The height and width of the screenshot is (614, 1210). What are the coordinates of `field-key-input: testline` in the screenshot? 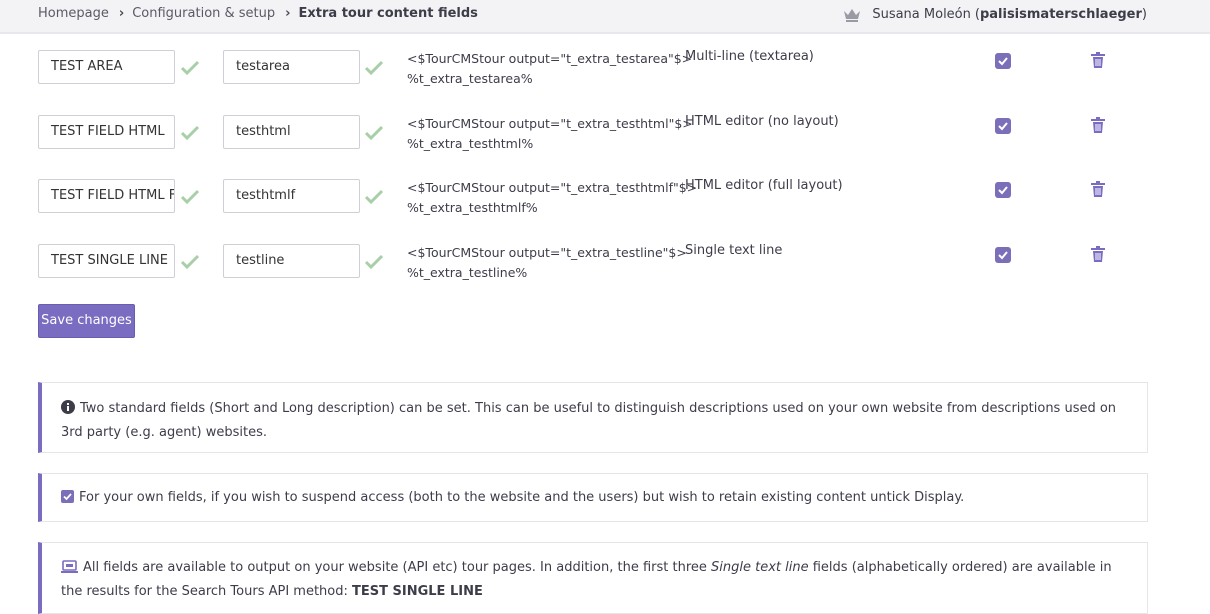 It's located at (291, 261).